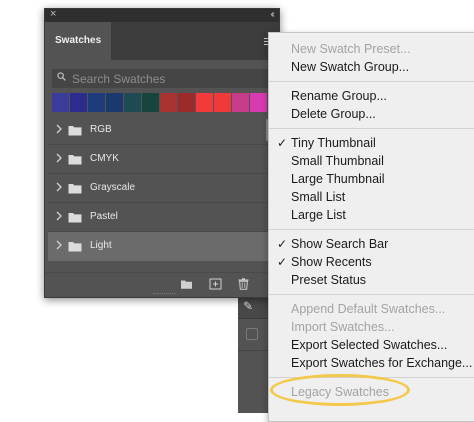  What do you see at coordinates (164, 294) in the screenshot?
I see `resize-grip` at bounding box center [164, 294].